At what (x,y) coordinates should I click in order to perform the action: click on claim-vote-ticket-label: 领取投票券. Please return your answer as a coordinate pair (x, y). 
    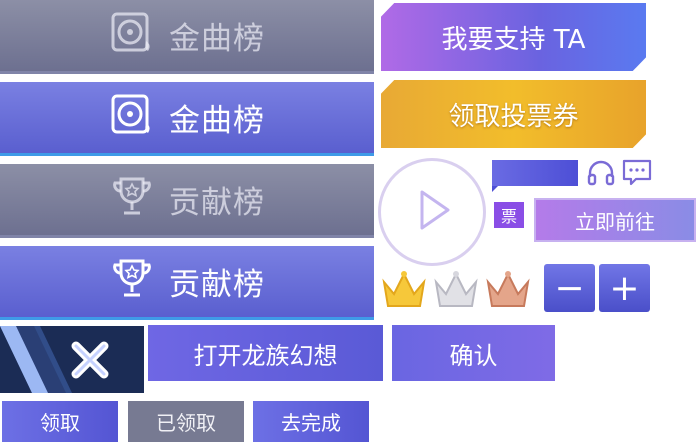
    Looking at the image, I should click on (513, 116).